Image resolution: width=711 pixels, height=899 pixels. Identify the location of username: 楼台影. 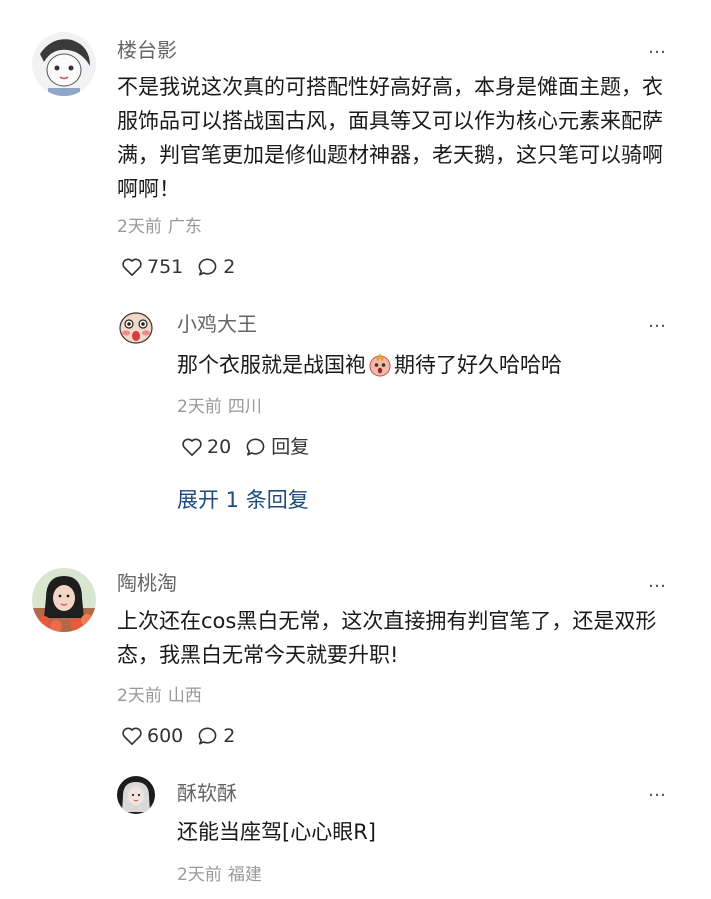
(147, 50).